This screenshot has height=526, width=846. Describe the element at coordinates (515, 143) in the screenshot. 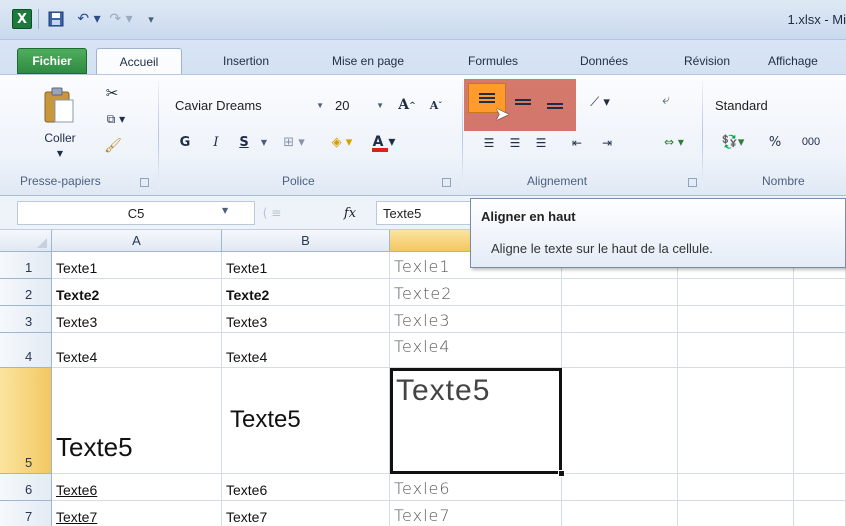

I see `align-center-button: ☰` at that location.